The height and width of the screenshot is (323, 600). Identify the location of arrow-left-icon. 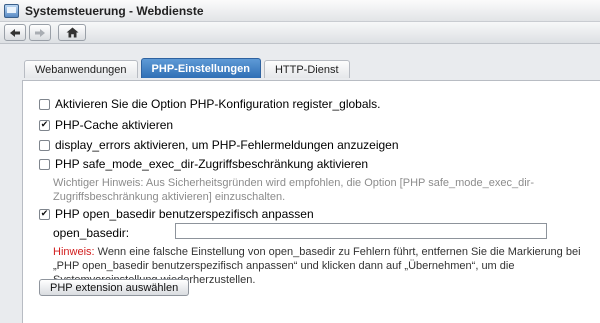
(15, 32).